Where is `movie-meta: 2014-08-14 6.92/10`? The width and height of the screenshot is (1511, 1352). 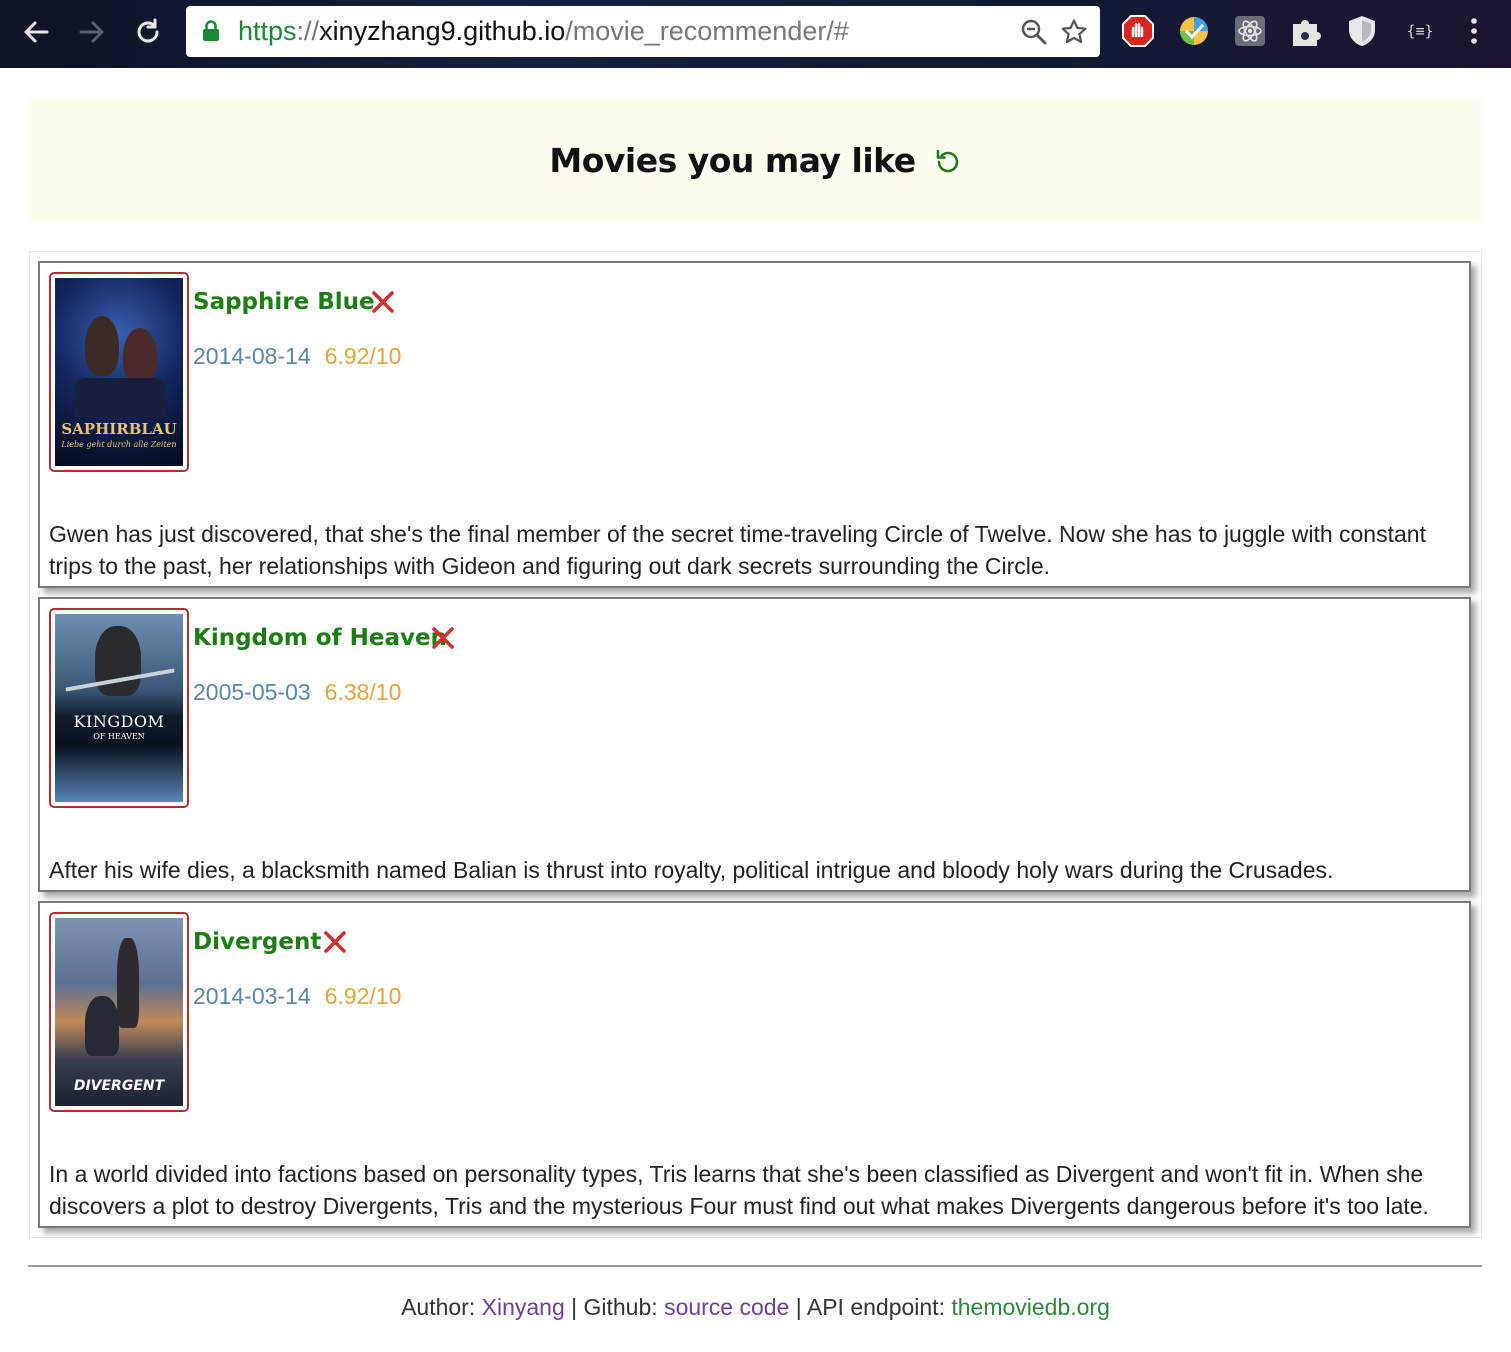
movie-meta: 2014-08-14 6.92/10 is located at coordinates (297, 356).